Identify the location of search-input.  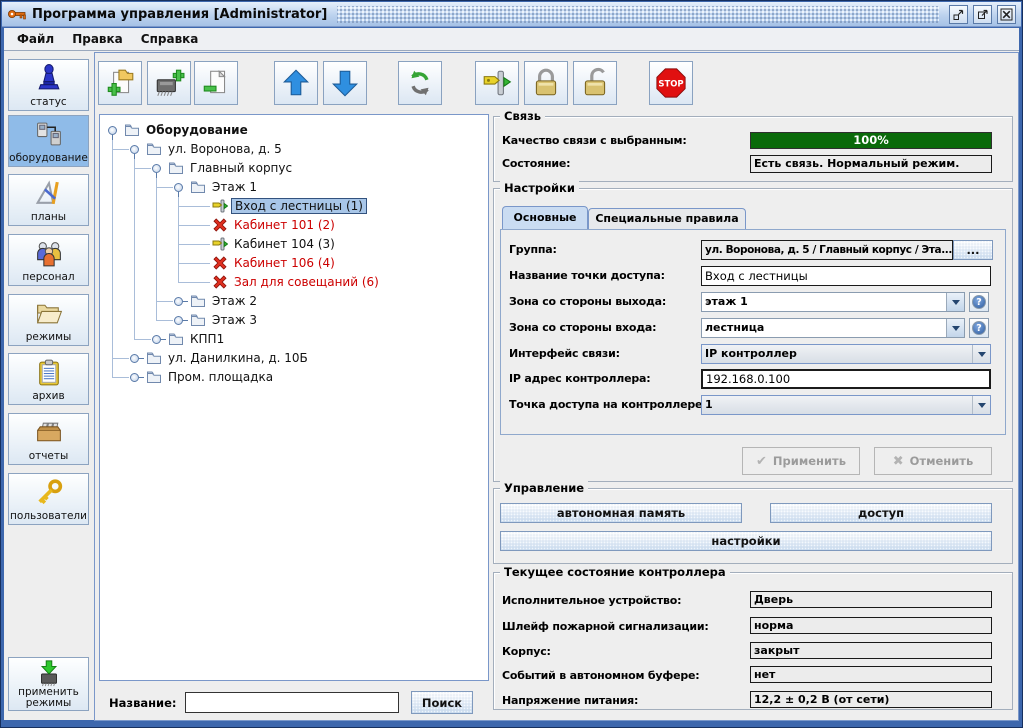
(292, 702).